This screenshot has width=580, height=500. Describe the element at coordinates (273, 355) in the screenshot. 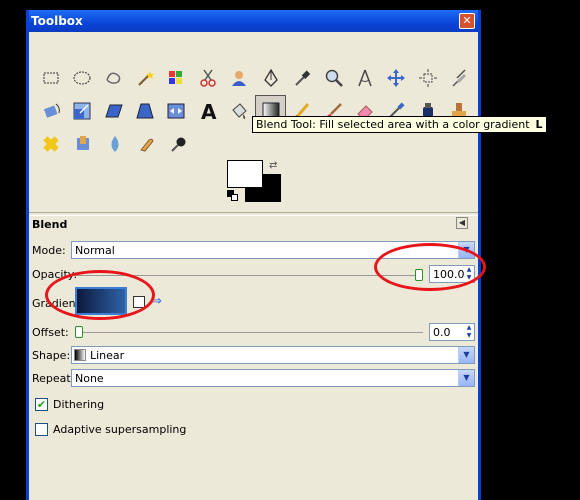

I see `shape-combo: Linear ▼` at that location.